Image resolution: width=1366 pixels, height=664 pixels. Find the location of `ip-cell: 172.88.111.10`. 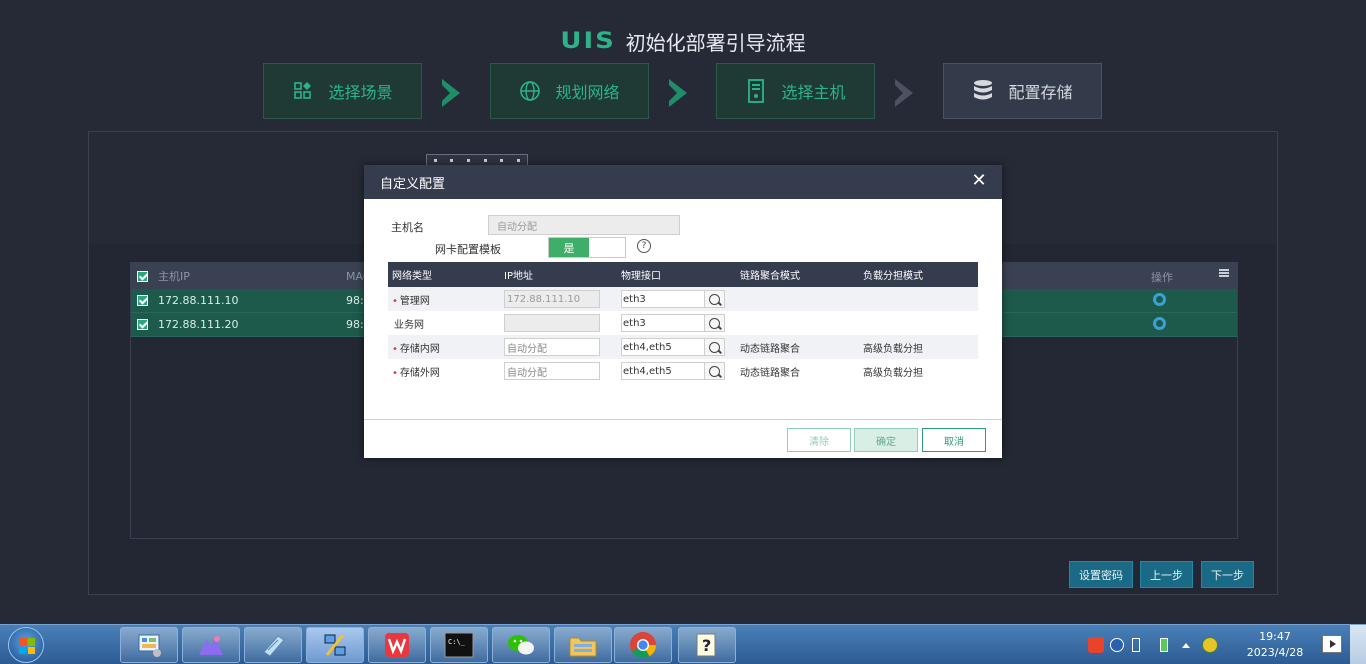

ip-cell: 172.88.111.10 is located at coordinates (562, 299).